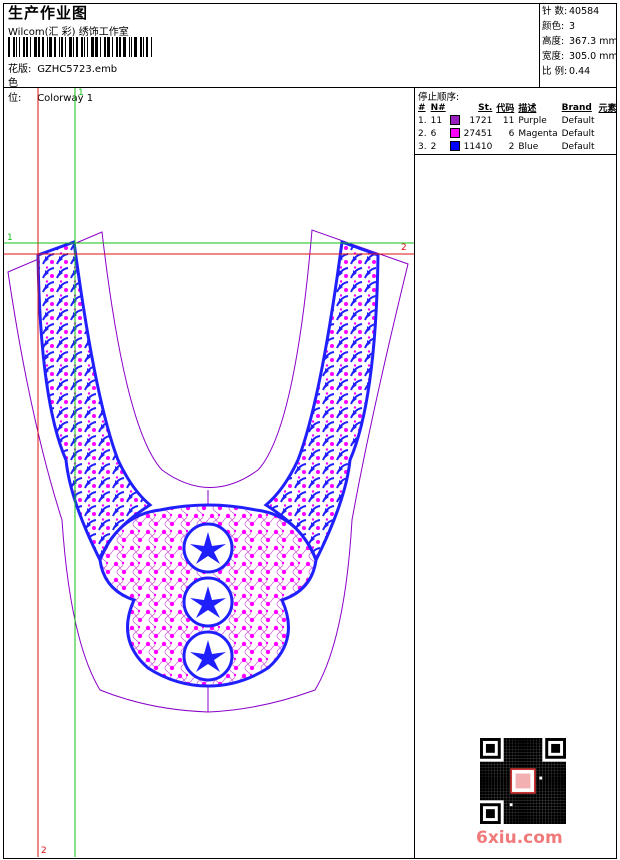  Describe the element at coordinates (10, 238) in the screenshot. I see `guide-label-h1: 1` at that location.